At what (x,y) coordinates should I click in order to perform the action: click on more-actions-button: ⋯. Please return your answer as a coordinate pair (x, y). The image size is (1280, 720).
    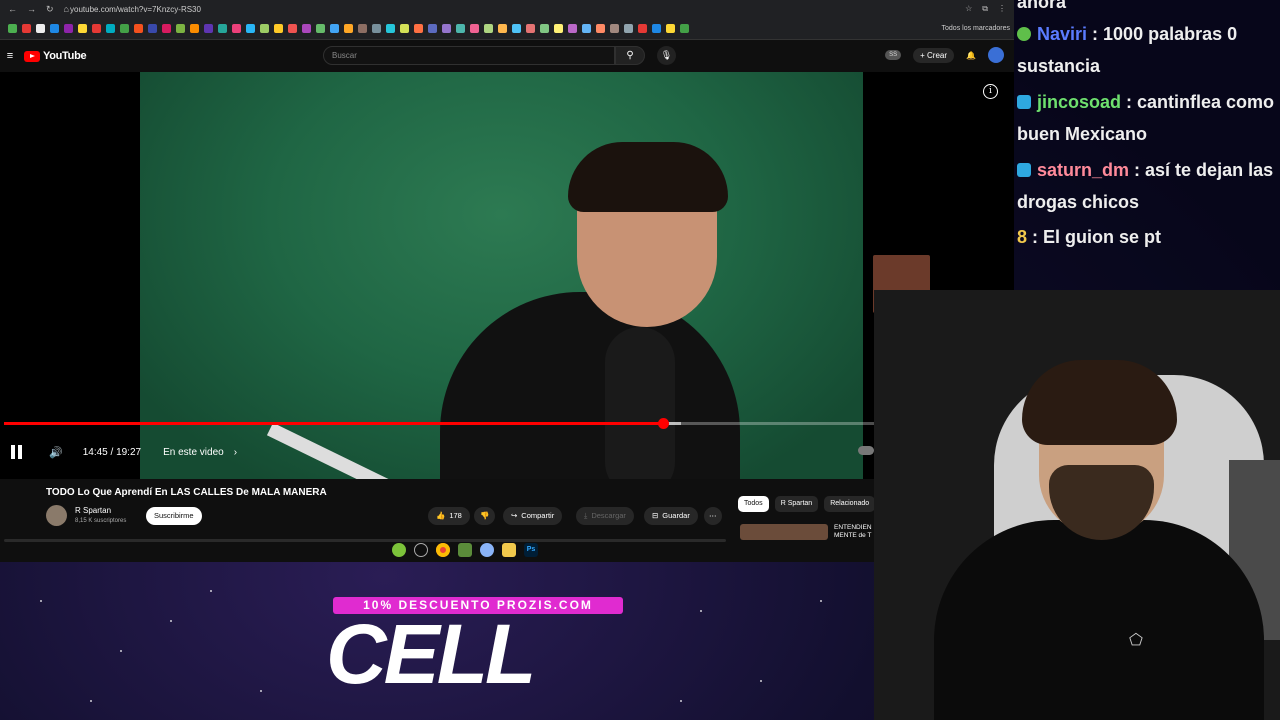
    Looking at the image, I should click on (713, 516).